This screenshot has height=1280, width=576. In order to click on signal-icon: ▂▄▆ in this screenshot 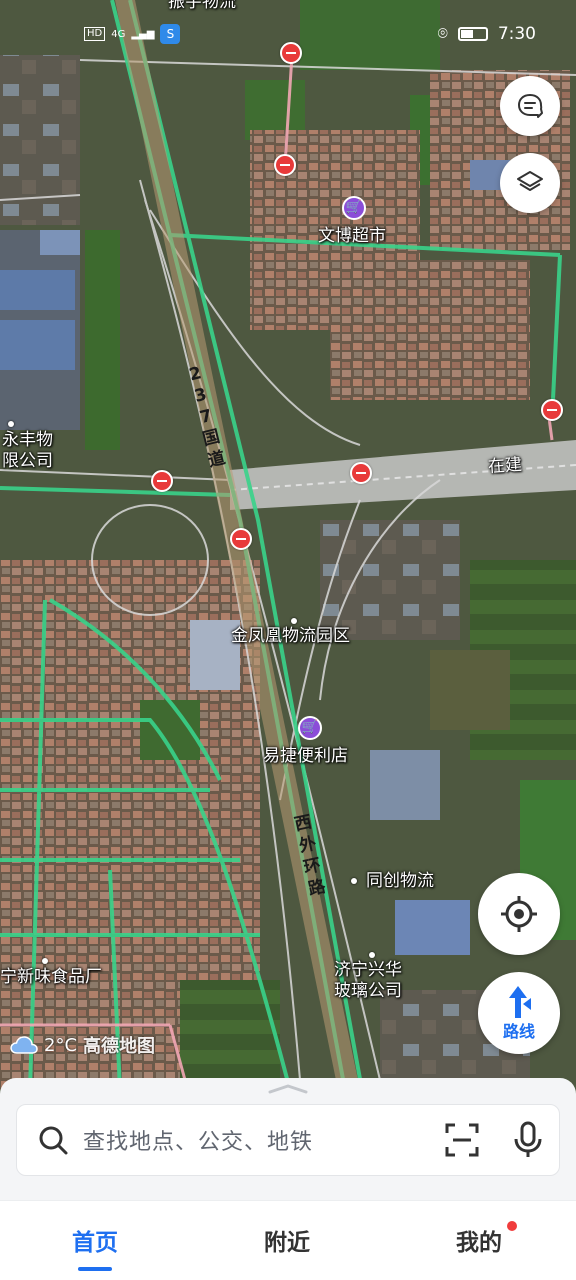, I will do `click(143, 34)`.